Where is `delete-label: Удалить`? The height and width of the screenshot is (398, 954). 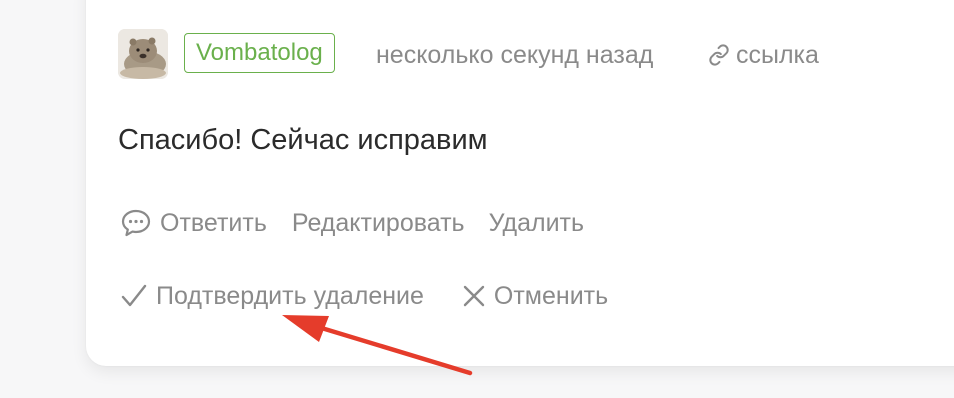
delete-label: Удалить is located at coordinates (536, 222).